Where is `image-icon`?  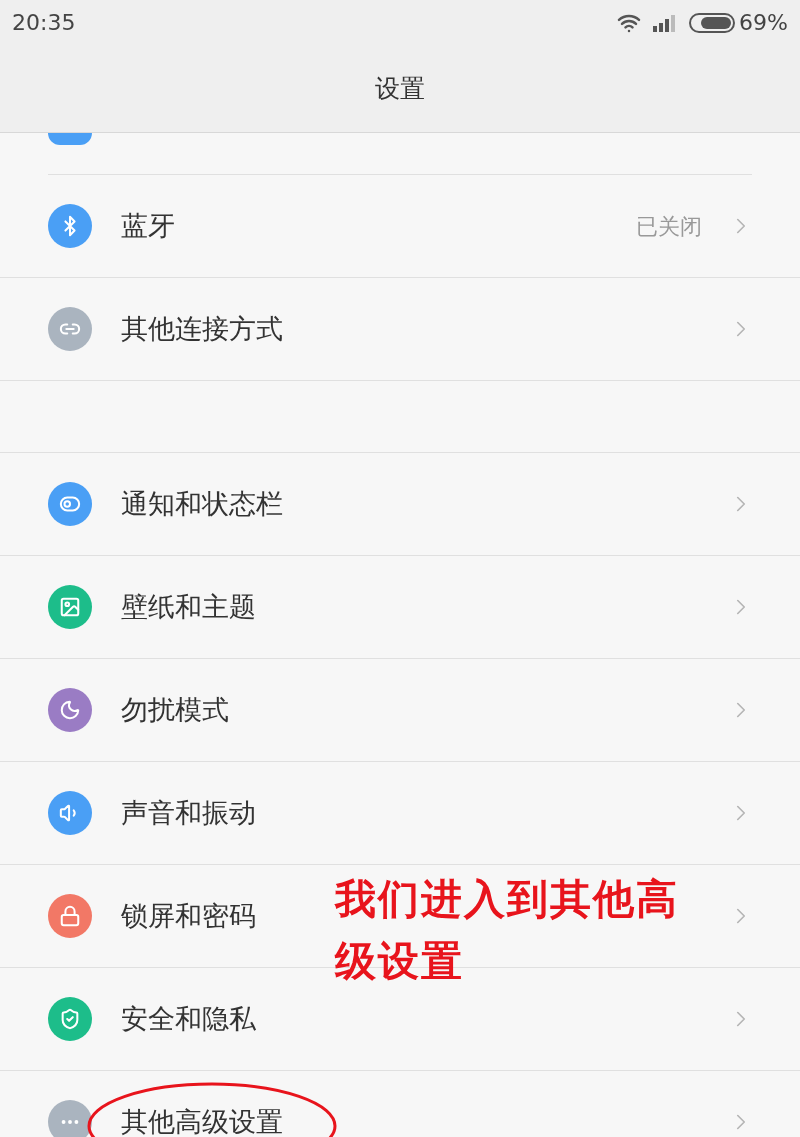
image-icon is located at coordinates (70, 607).